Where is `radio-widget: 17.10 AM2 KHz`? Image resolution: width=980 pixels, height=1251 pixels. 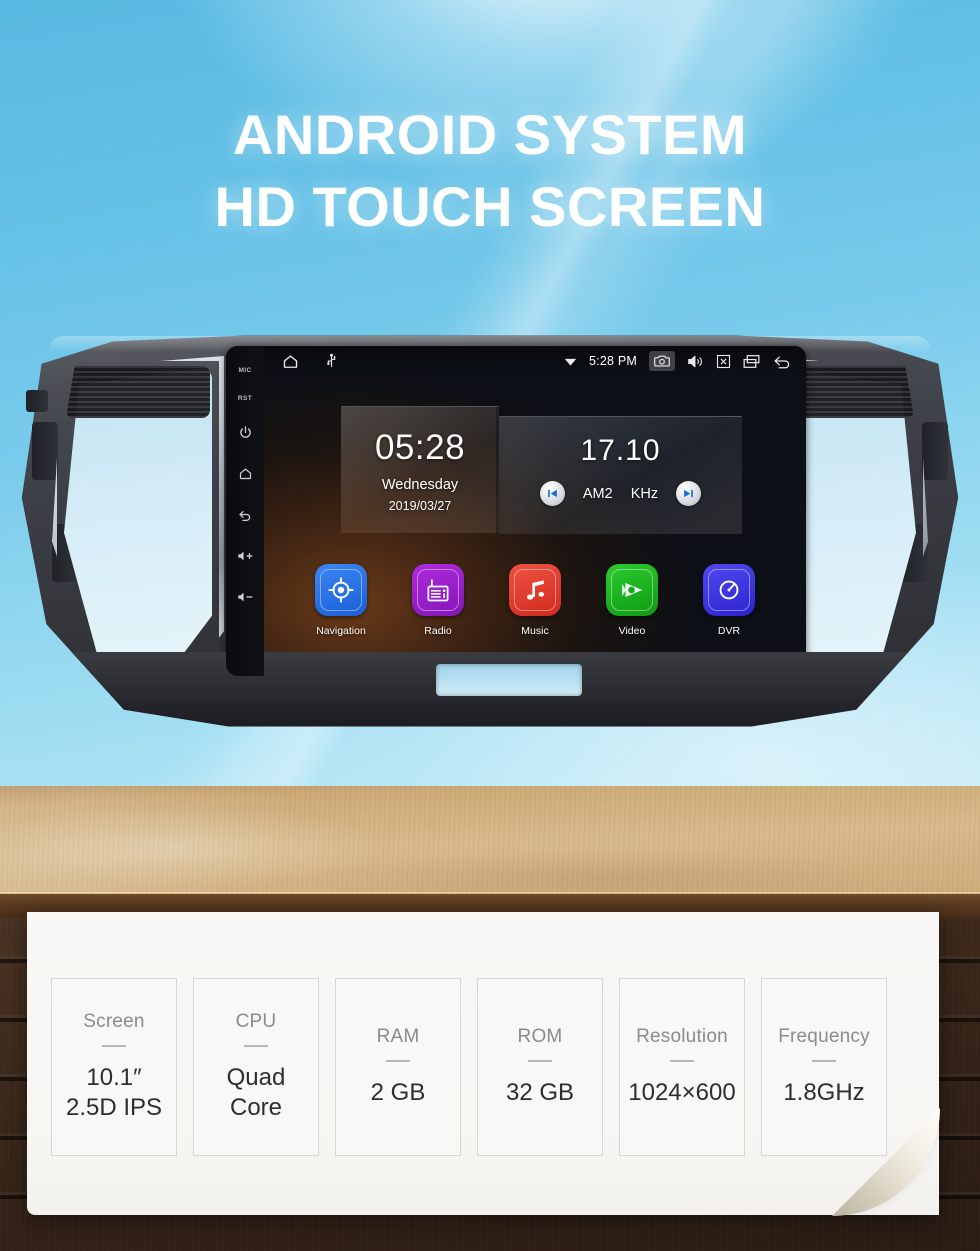 radio-widget: 17.10 AM2 KHz is located at coordinates (620, 475).